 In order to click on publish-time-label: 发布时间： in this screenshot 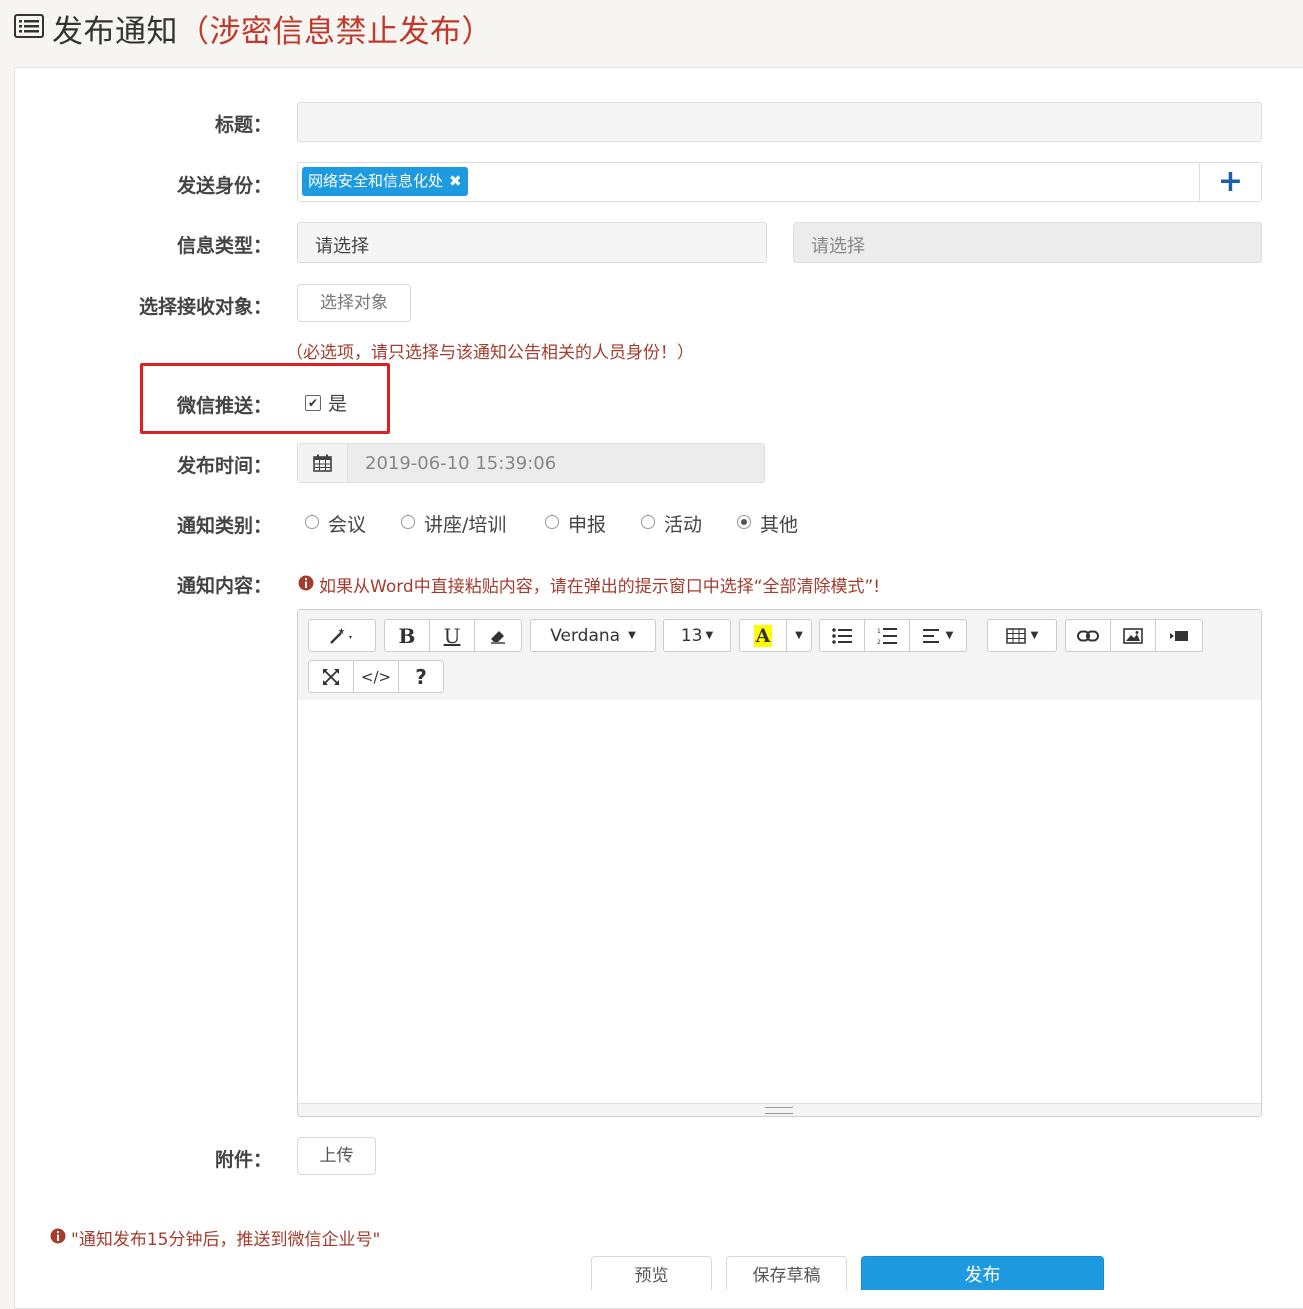, I will do `click(224, 466)`.